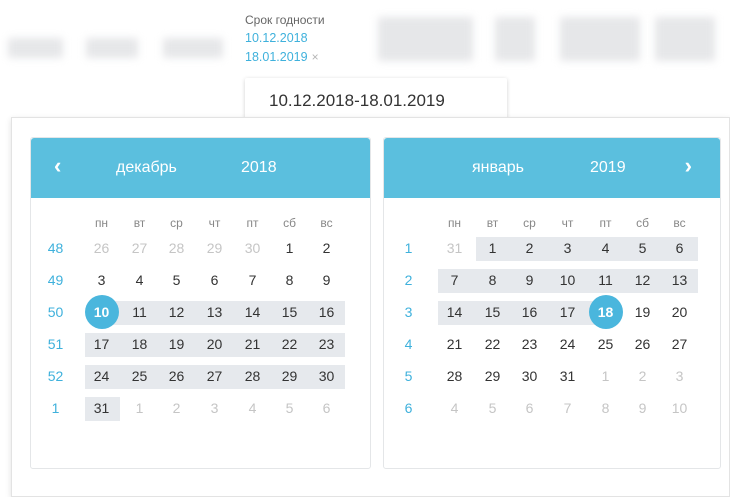 Image resolution: width=730 pixels, height=497 pixels. I want to click on week-number: 3, so click(408, 312).